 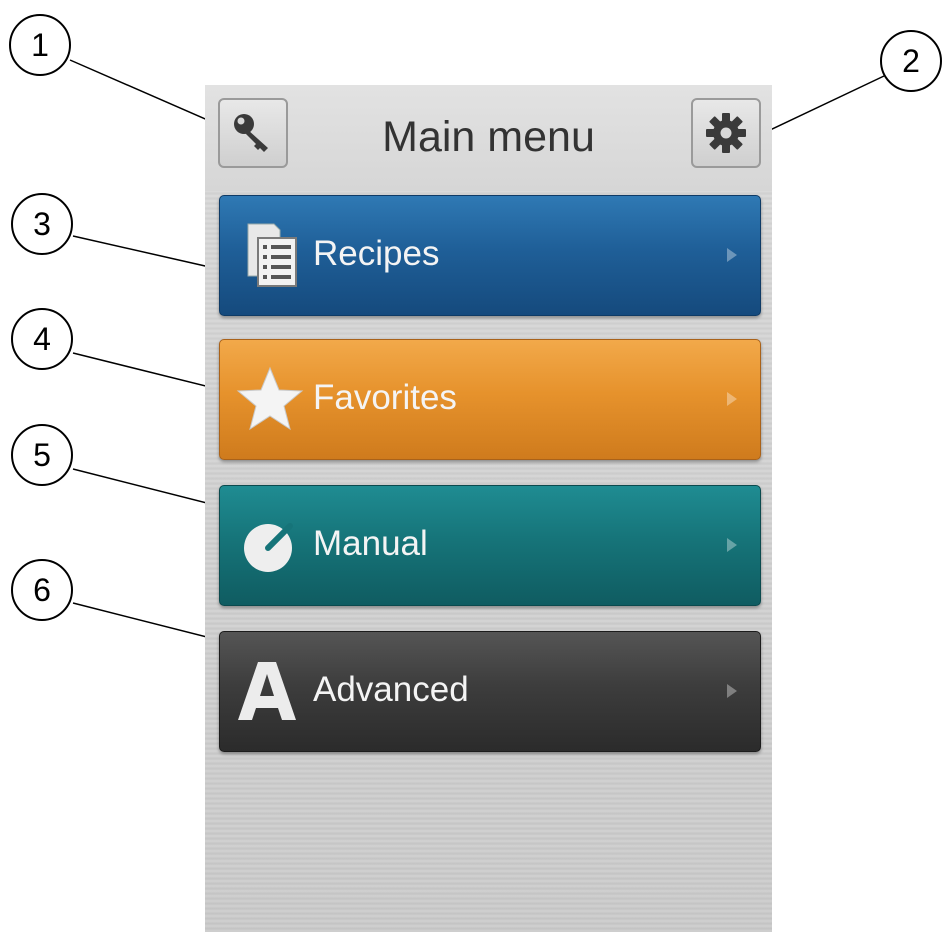 What do you see at coordinates (490, 255) in the screenshot?
I see `recipes-button: Recipes` at bounding box center [490, 255].